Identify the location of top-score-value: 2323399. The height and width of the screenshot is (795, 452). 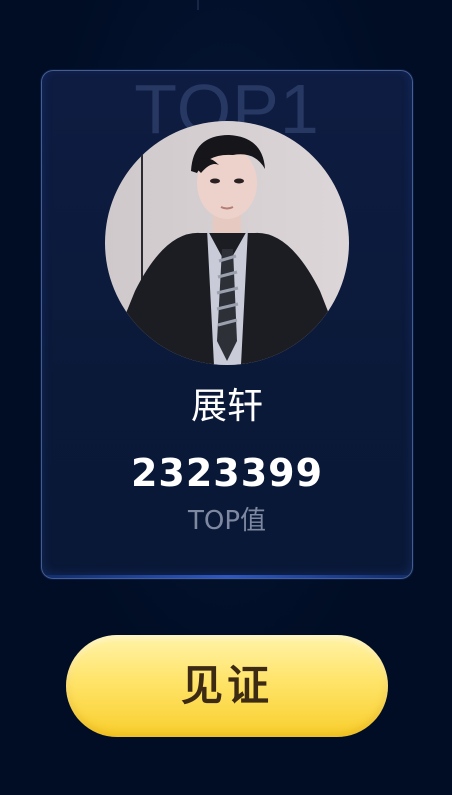
(227, 473).